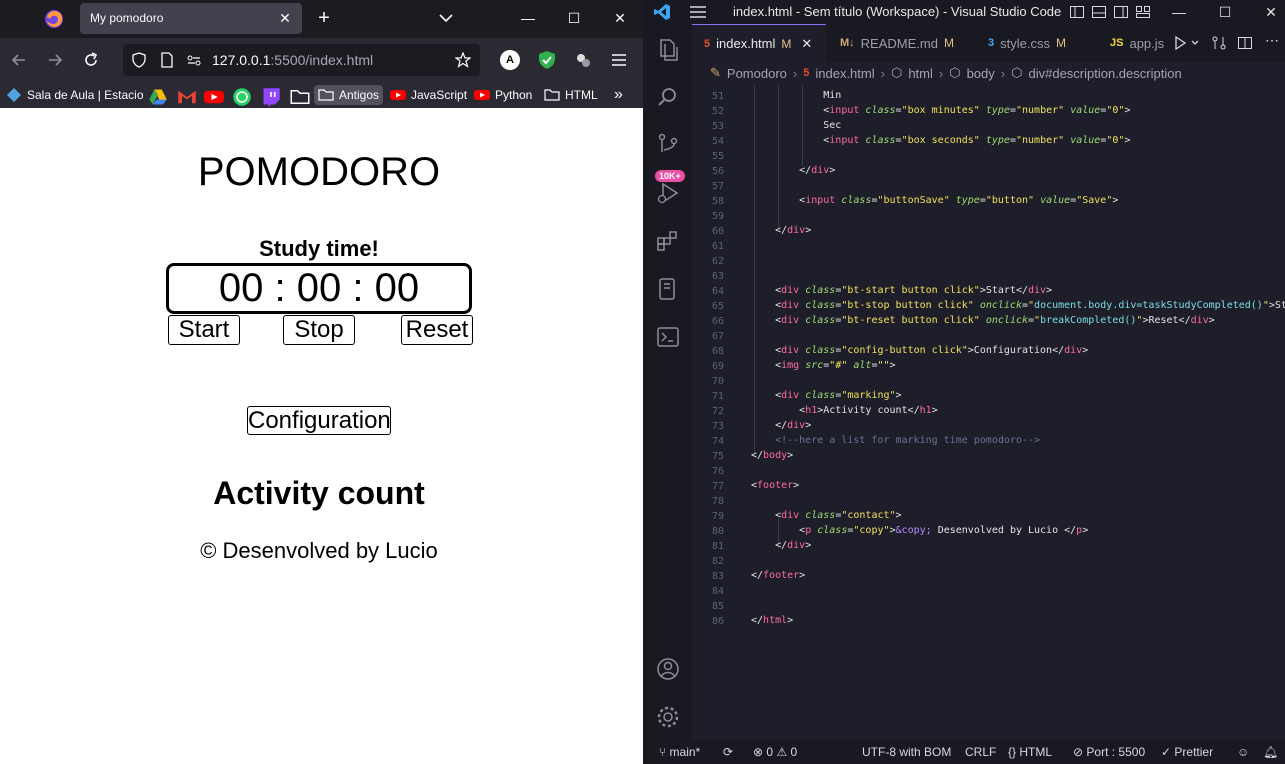  I want to click on bookmark-folder-html: HTML, so click(571, 95).